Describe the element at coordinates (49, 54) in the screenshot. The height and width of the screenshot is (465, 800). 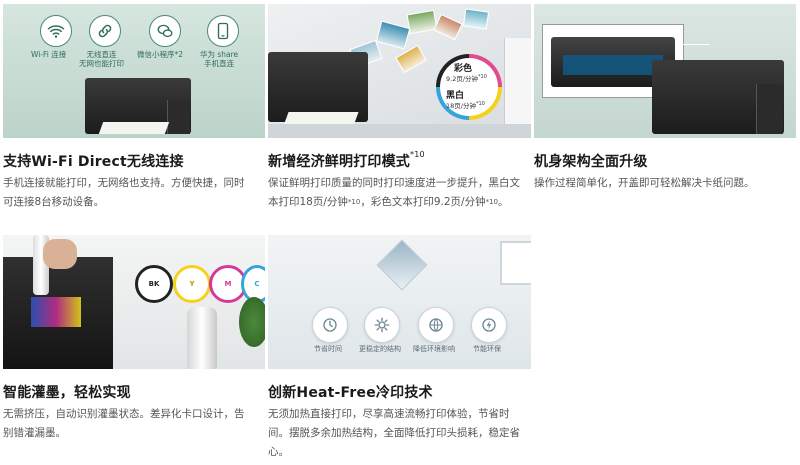
I see `wifi-label: Wi-Fi 连接` at that location.